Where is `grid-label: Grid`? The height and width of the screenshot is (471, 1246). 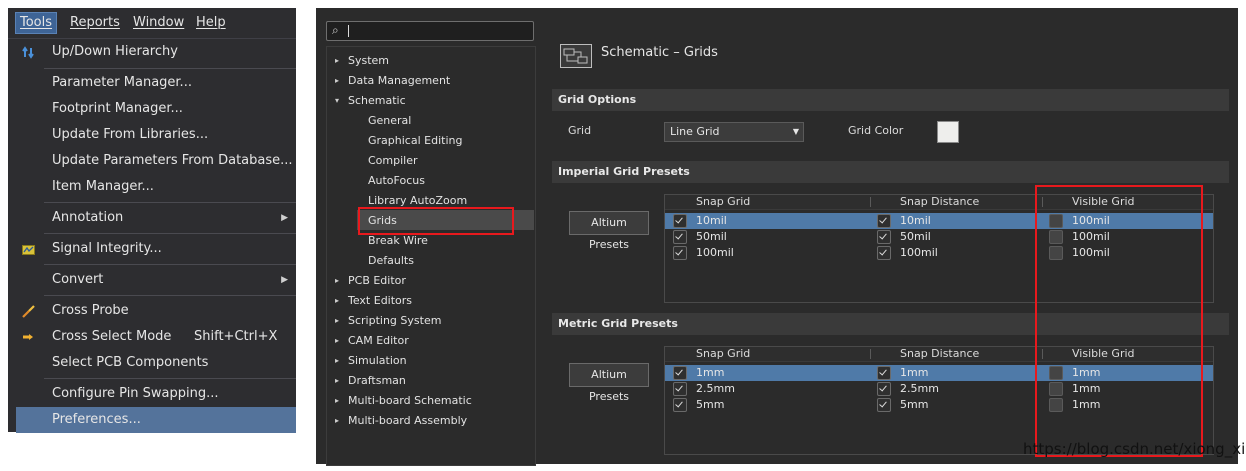 grid-label: Grid is located at coordinates (580, 130).